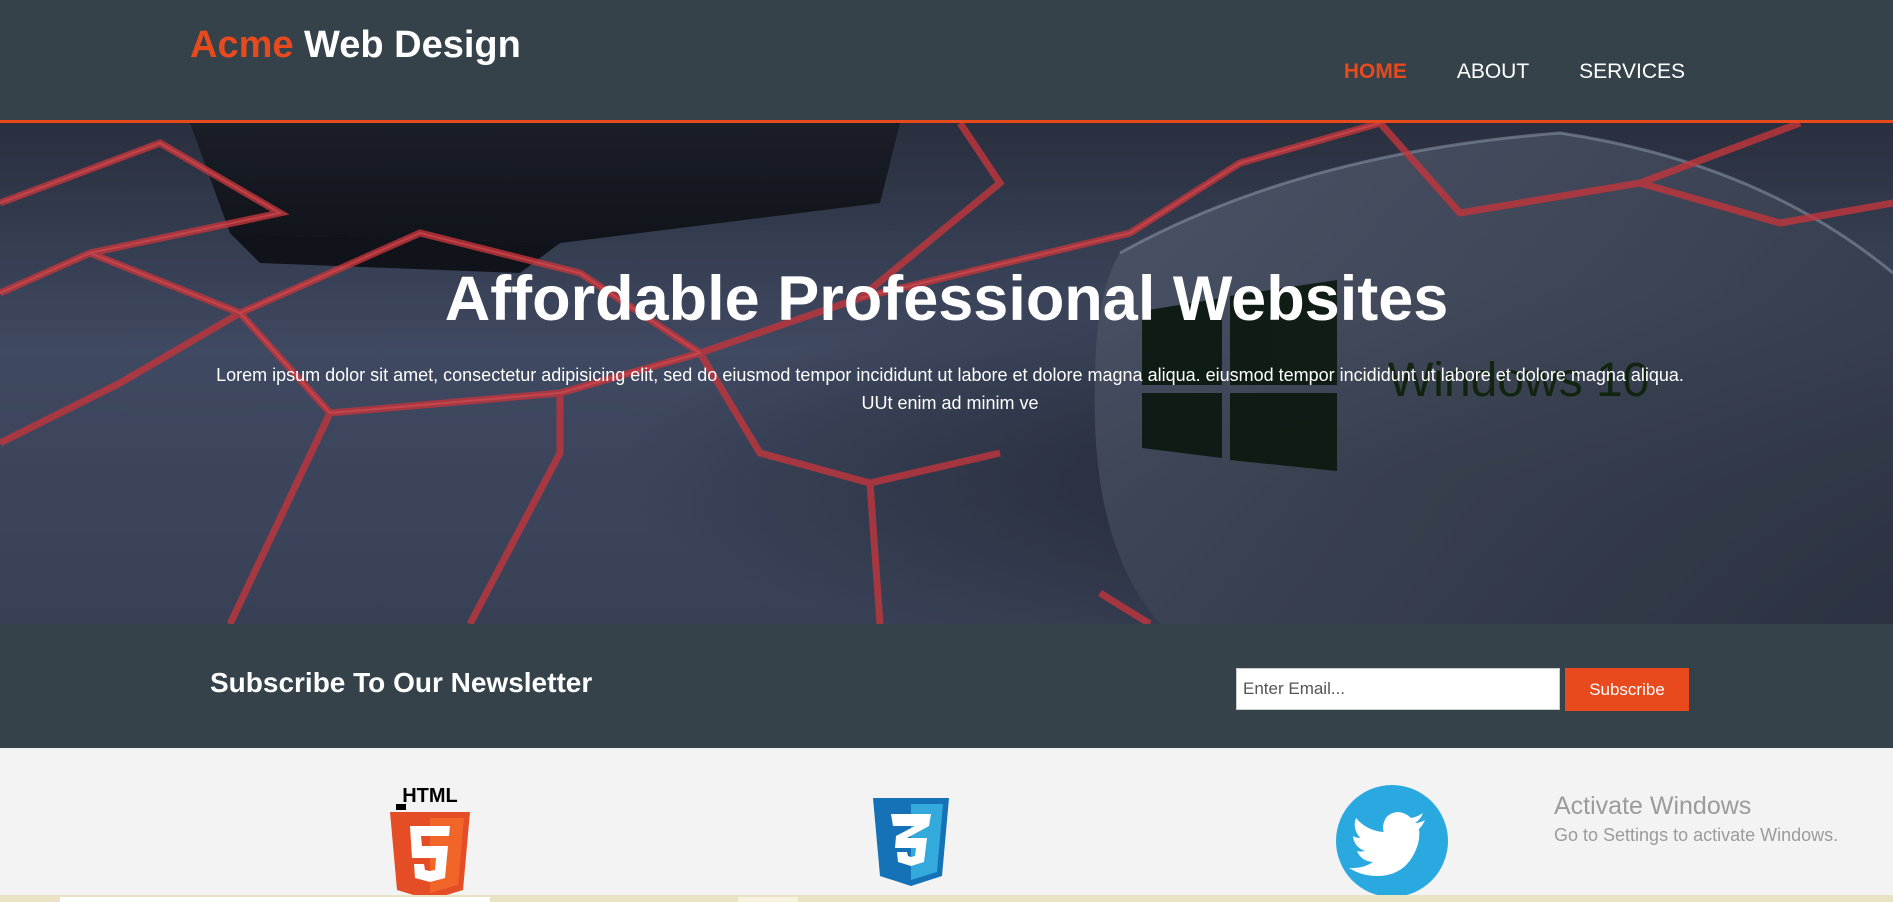 The image size is (1893, 902). Describe the element at coordinates (946, 686) in the screenshot. I see `newsletter-section: Subscribe To Our Newsletter Subscribe` at that location.